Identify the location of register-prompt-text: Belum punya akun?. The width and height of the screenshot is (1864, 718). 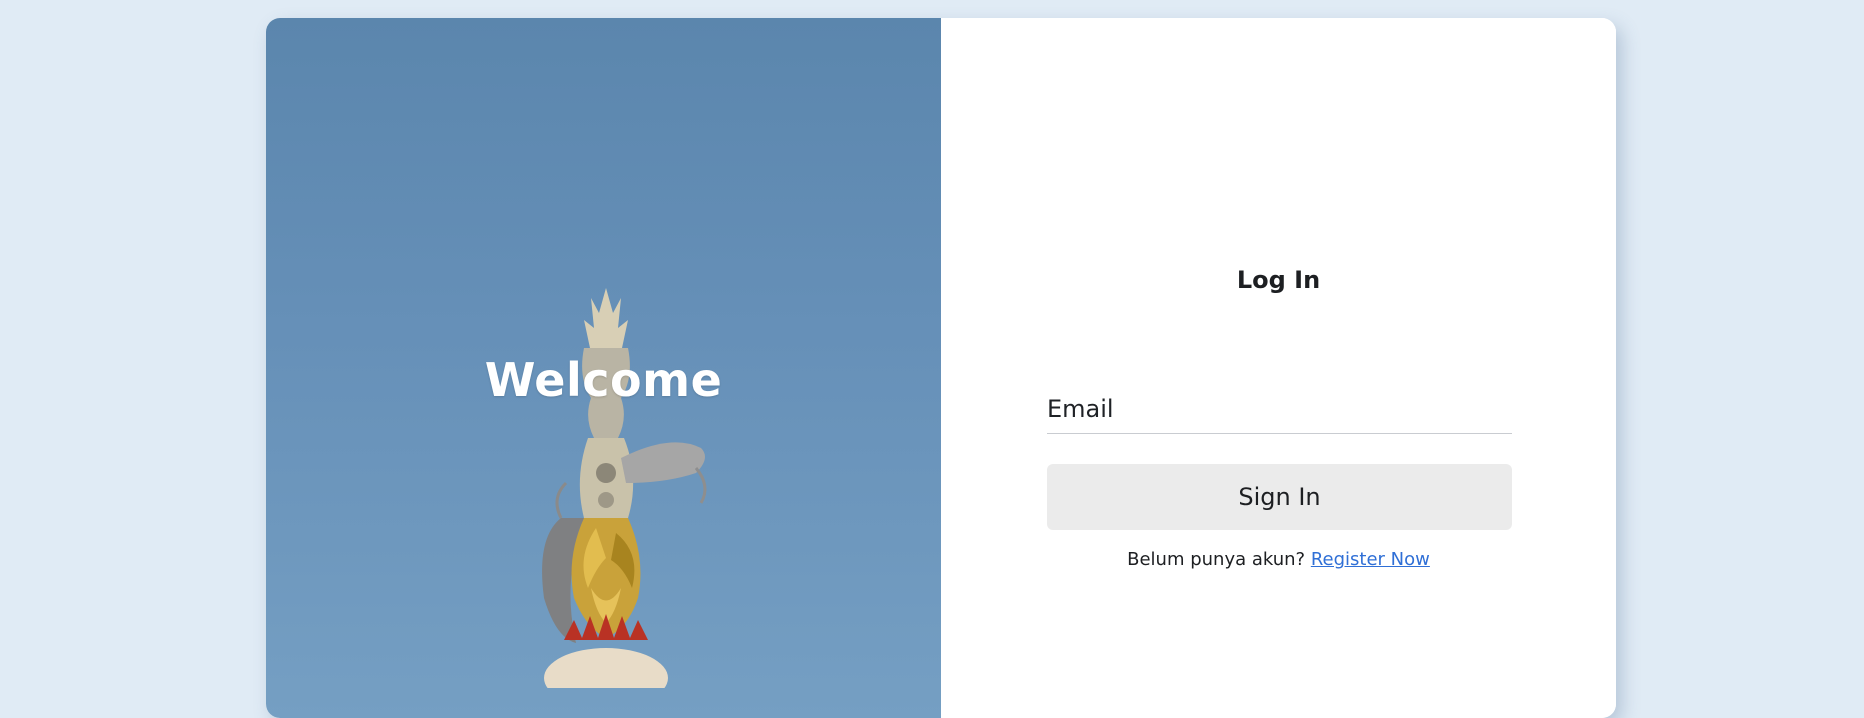
(1219, 559).